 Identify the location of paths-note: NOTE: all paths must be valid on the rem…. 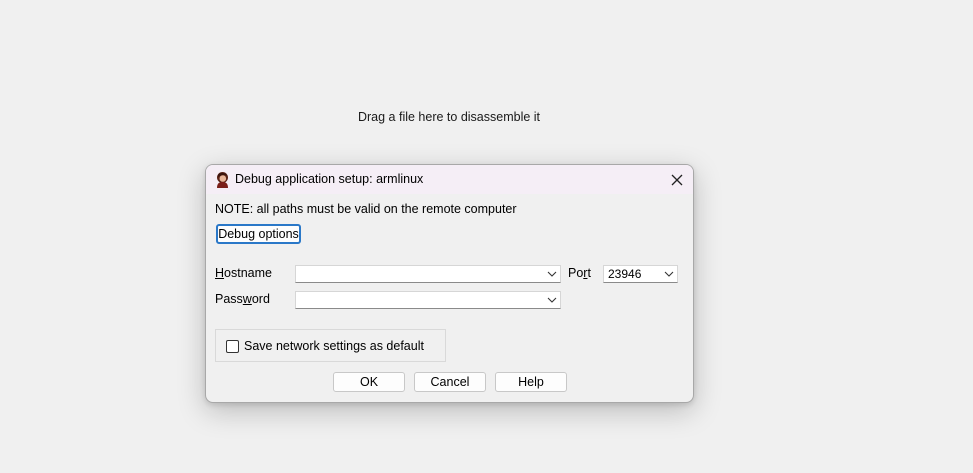
(366, 209).